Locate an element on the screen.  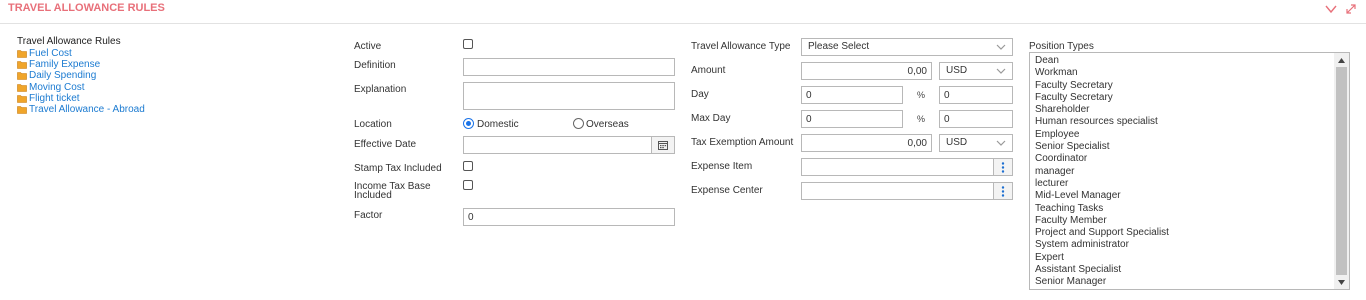
tree-item-label: Family Expense is located at coordinates (65, 65).